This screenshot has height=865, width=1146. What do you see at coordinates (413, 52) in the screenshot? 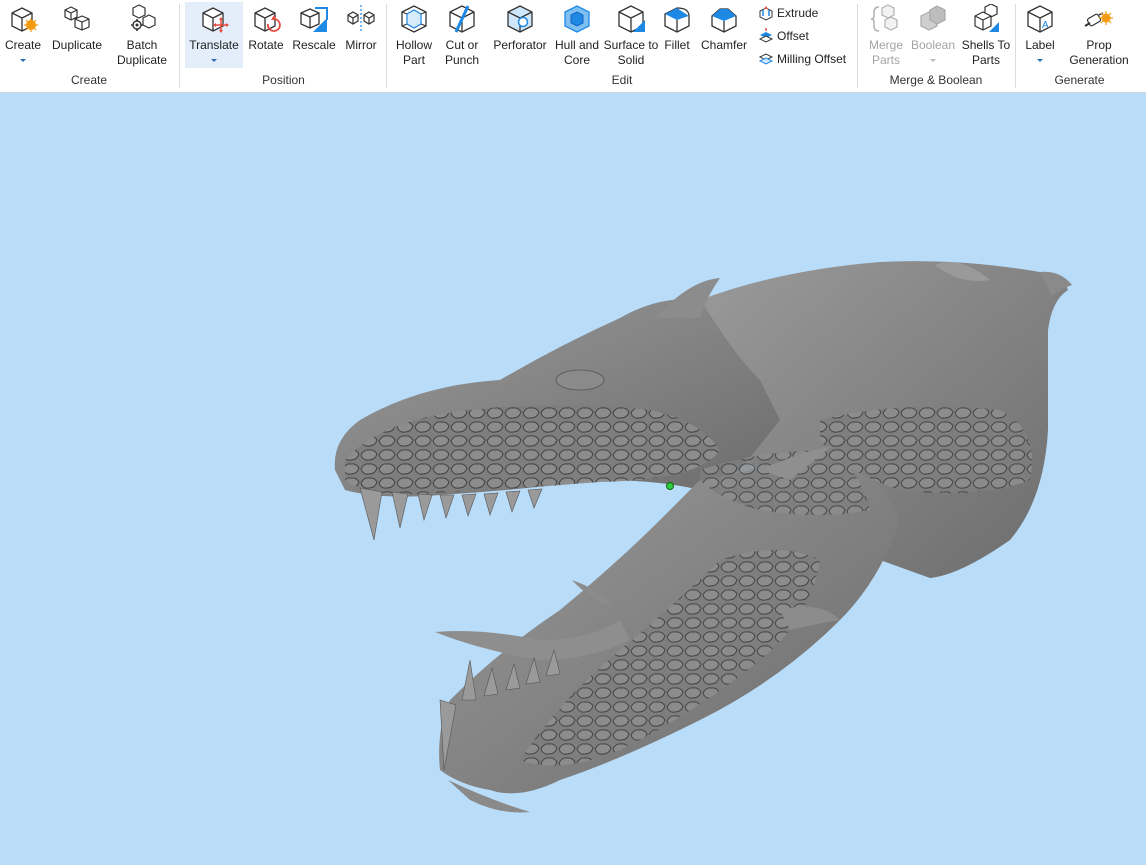
I see `hollow-part-label: Hollow Part` at bounding box center [413, 52].